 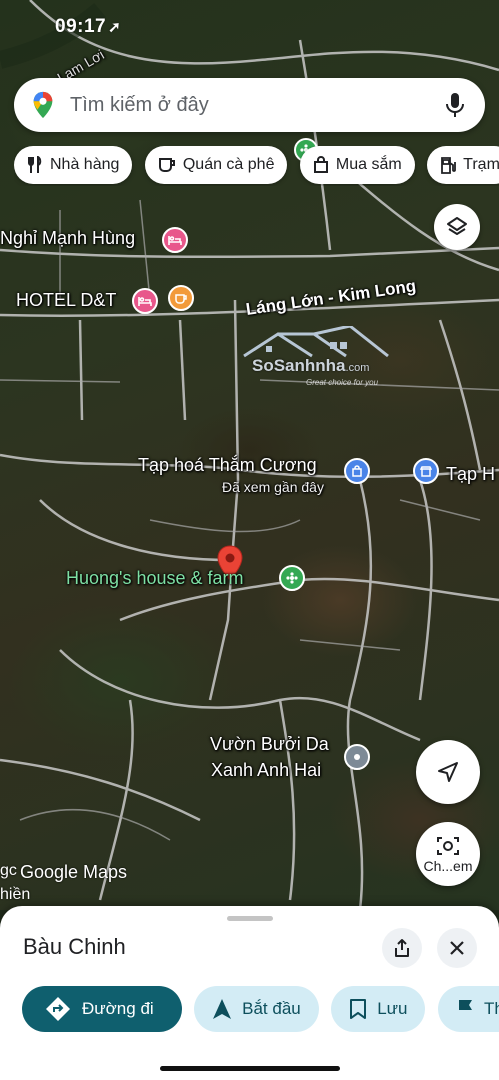 What do you see at coordinates (426, 471) in the screenshot?
I see `store-icon` at bounding box center [426, 471].